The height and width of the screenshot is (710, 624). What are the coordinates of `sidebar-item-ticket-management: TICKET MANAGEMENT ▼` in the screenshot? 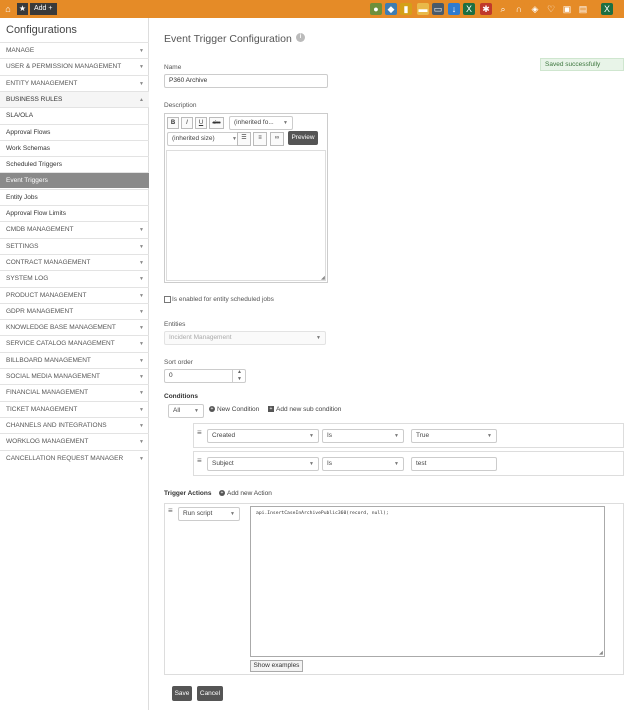 It's located at (74, 408).